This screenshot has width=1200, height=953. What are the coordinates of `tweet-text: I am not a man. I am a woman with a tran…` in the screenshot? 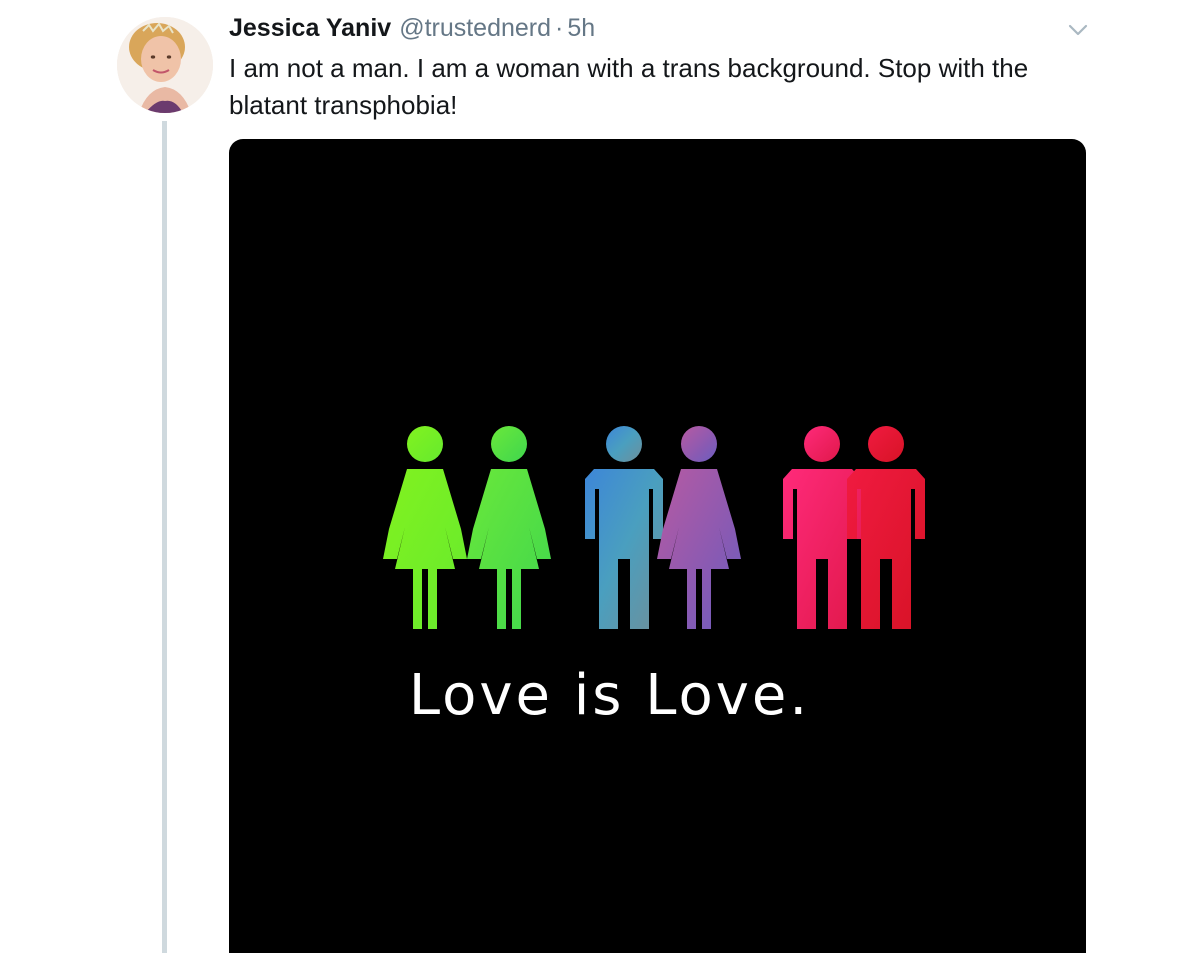 It's located at (629, 86).